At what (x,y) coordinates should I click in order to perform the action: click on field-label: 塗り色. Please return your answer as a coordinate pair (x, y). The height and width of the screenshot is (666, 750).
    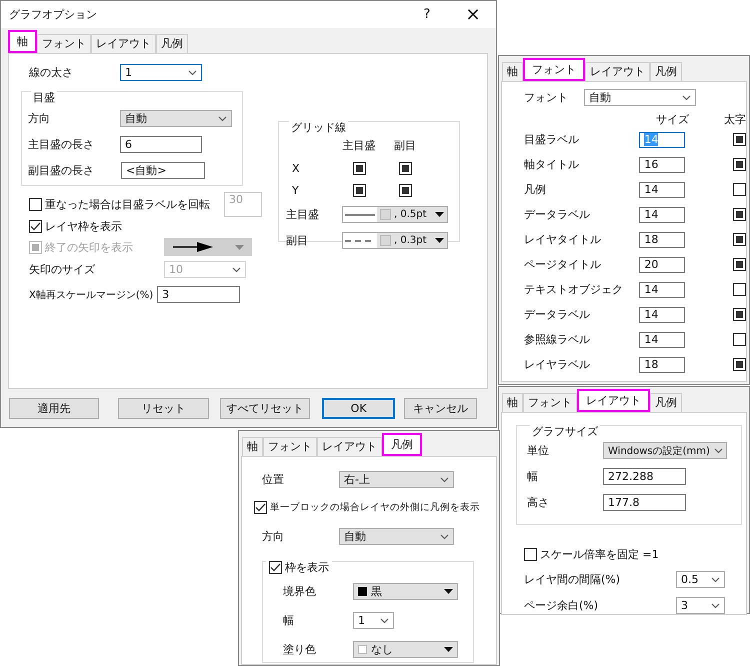
    Looking at the image, I should click on (300, 649).